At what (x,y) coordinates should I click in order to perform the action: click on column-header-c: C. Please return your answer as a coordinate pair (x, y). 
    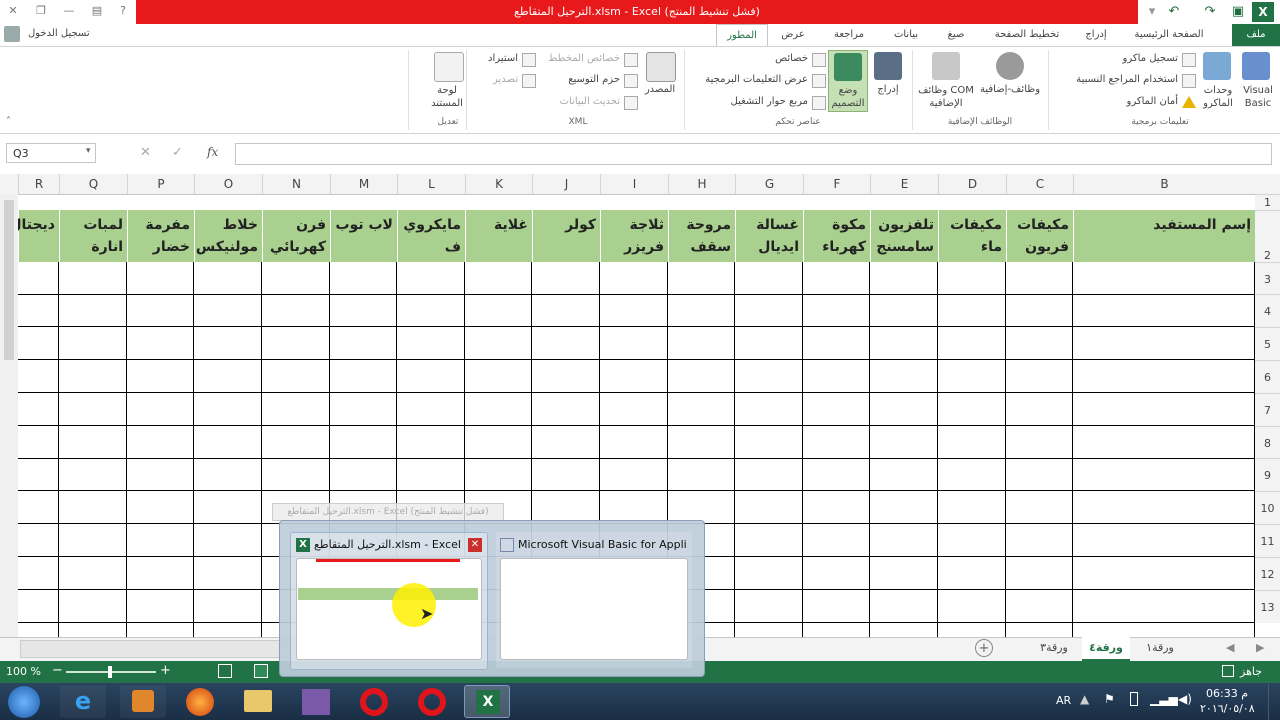
    Looking at the image, I should click on (1039, 184).